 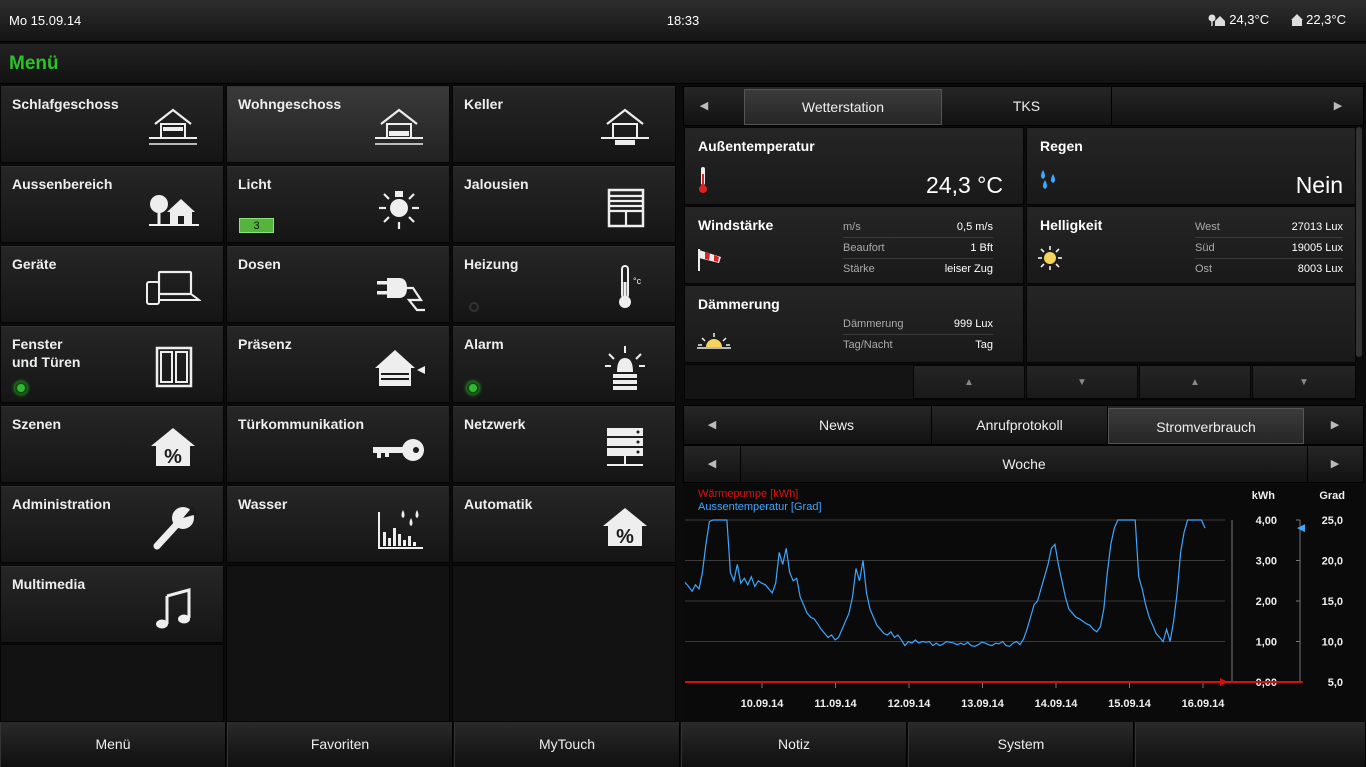 I want to click on tile-licht: Licht 3, so click(x=338, y=204).